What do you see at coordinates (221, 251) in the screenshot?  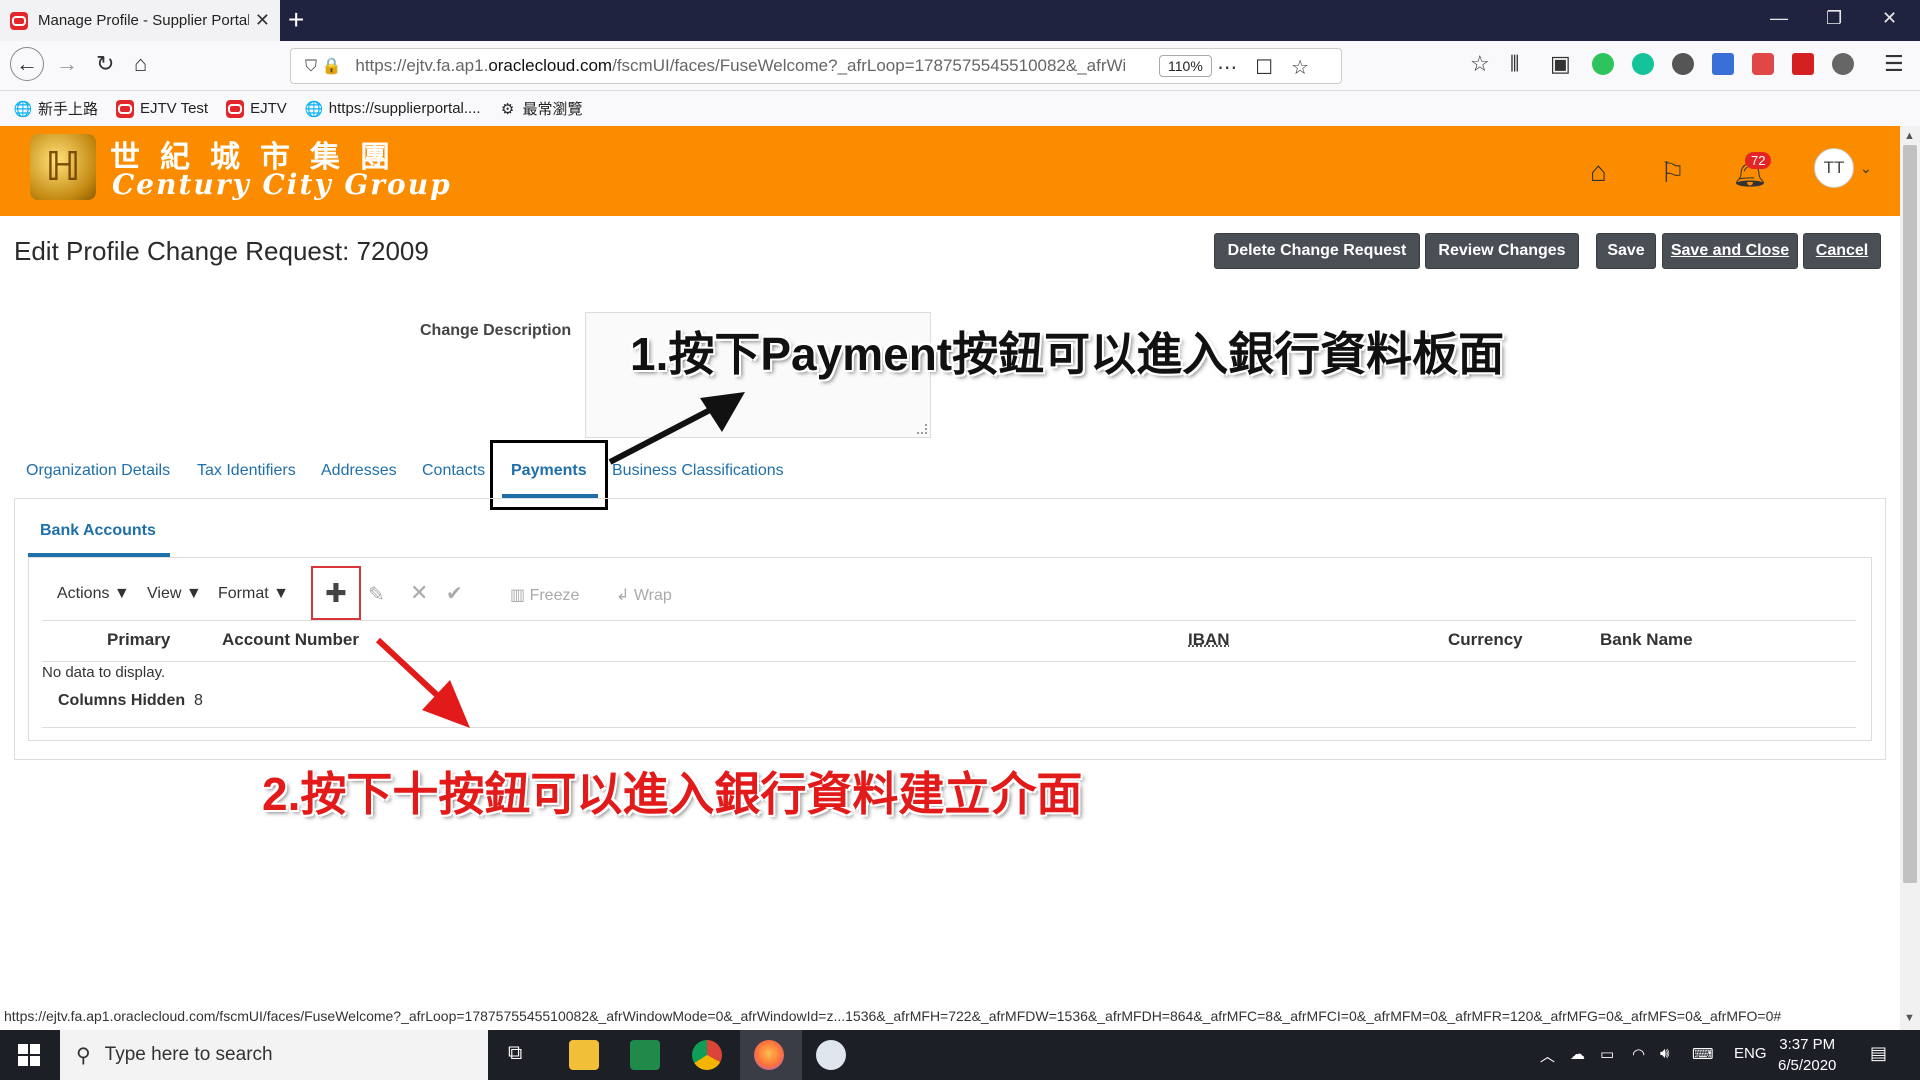 I see `page-title: Edit Profile Change Request: 72009` at bounding box center [221, 251].